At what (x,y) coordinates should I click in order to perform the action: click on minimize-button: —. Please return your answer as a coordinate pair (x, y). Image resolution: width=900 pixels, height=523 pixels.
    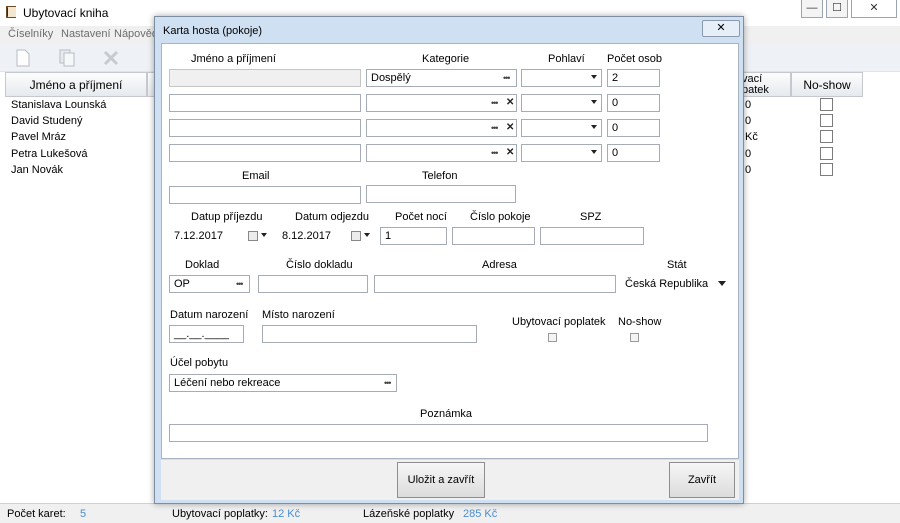
    Looking at the image, I should click on (812, 9).